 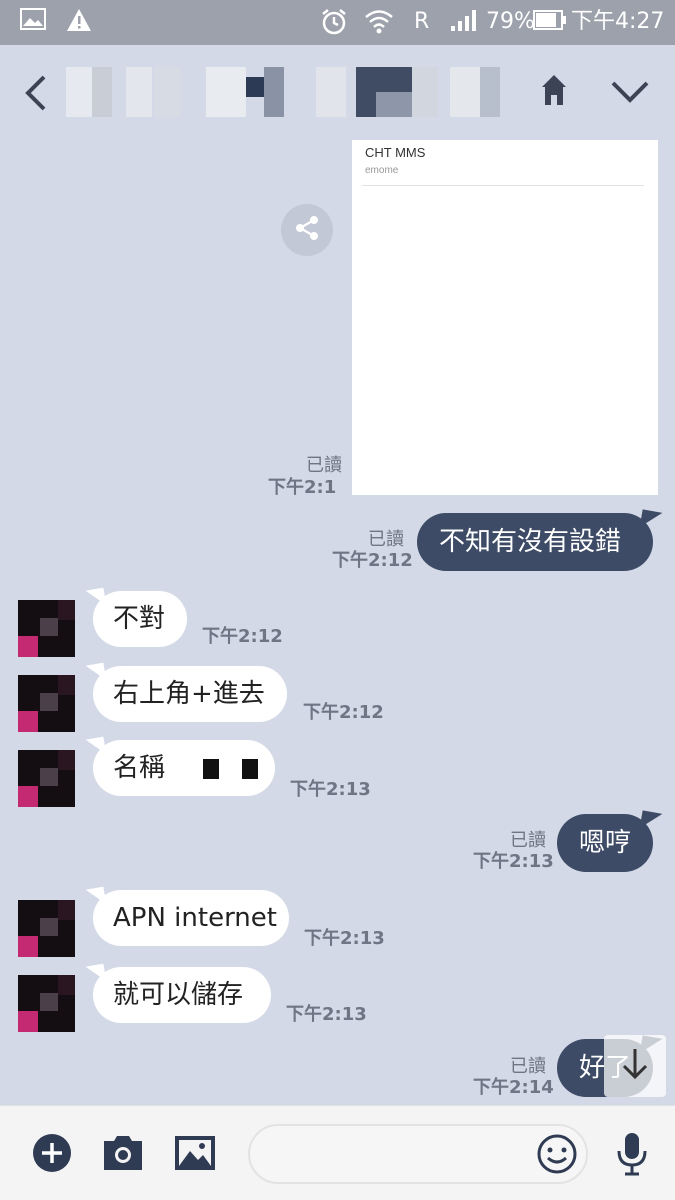 I want to click on battery-percent: 79%, so click(x=510, y=21).